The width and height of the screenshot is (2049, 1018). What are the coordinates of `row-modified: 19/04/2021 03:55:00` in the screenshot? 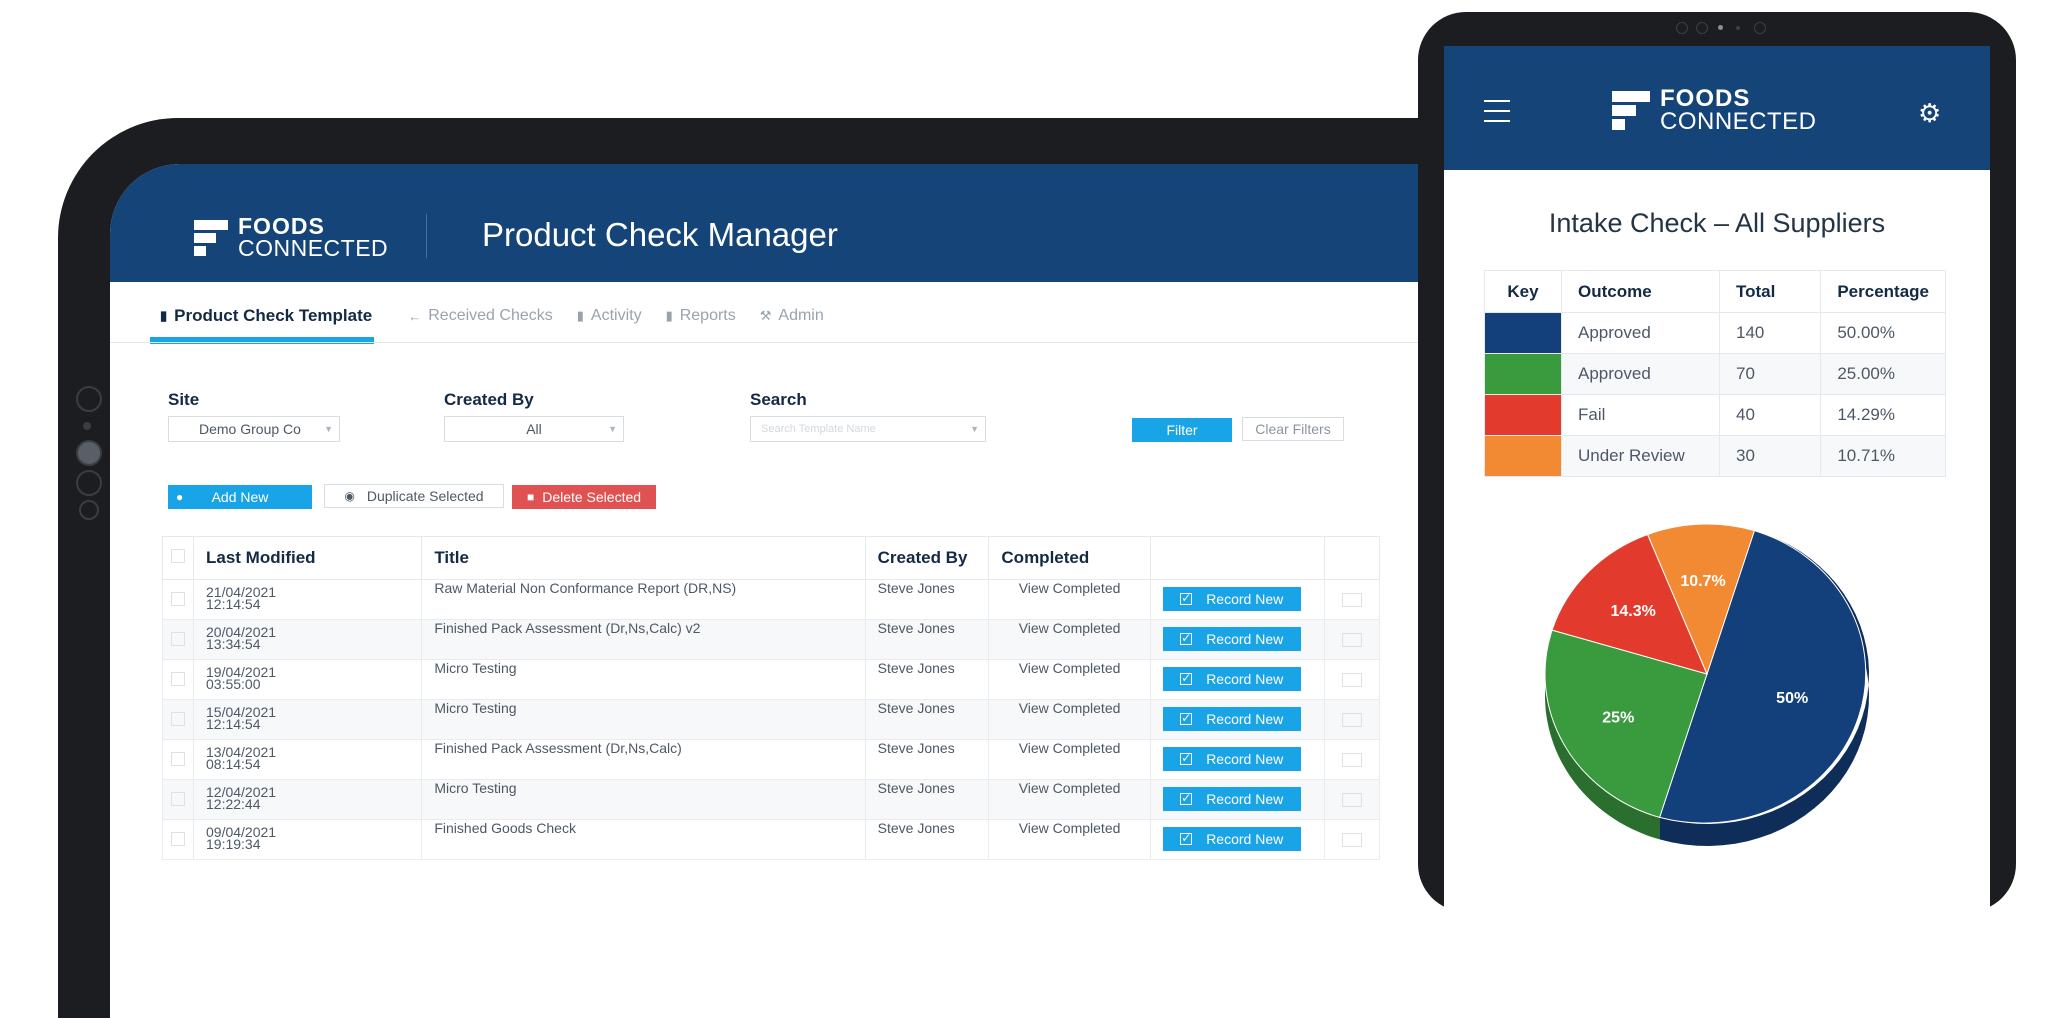 It's located at (307, 679).